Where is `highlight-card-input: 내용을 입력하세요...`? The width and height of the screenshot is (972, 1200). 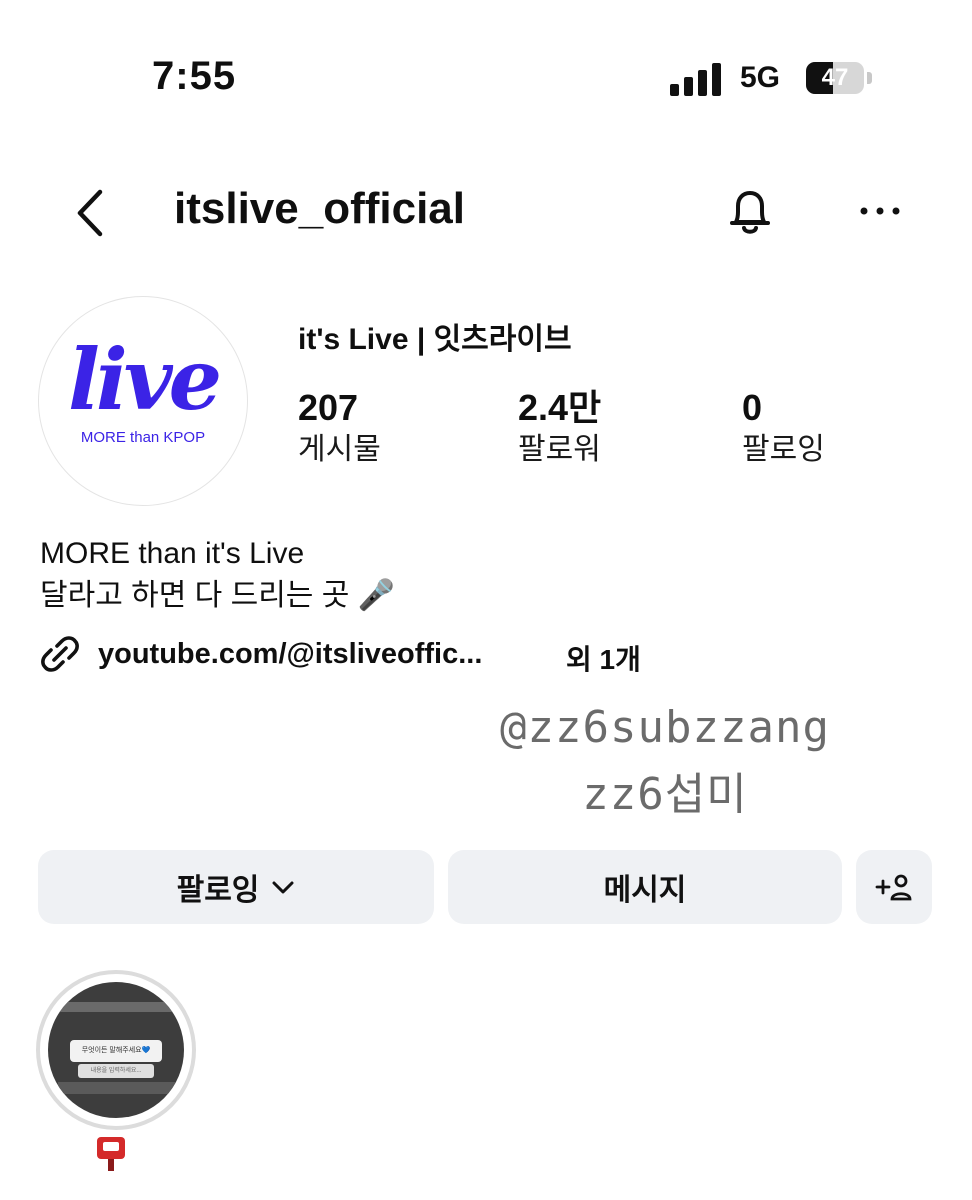
highlight-card-input: 내용을 입력하세요... is located at coordinates (116, 1071).